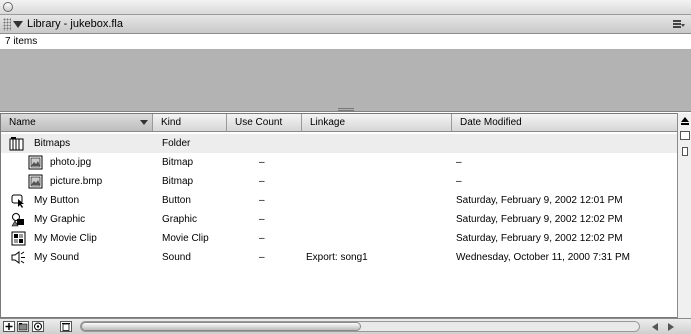 The width and height of the screenshot is (691, 334). Describe the element at coordinates (71, 162) in the screenshot. I see `item-name: photo.jpg` at that location.